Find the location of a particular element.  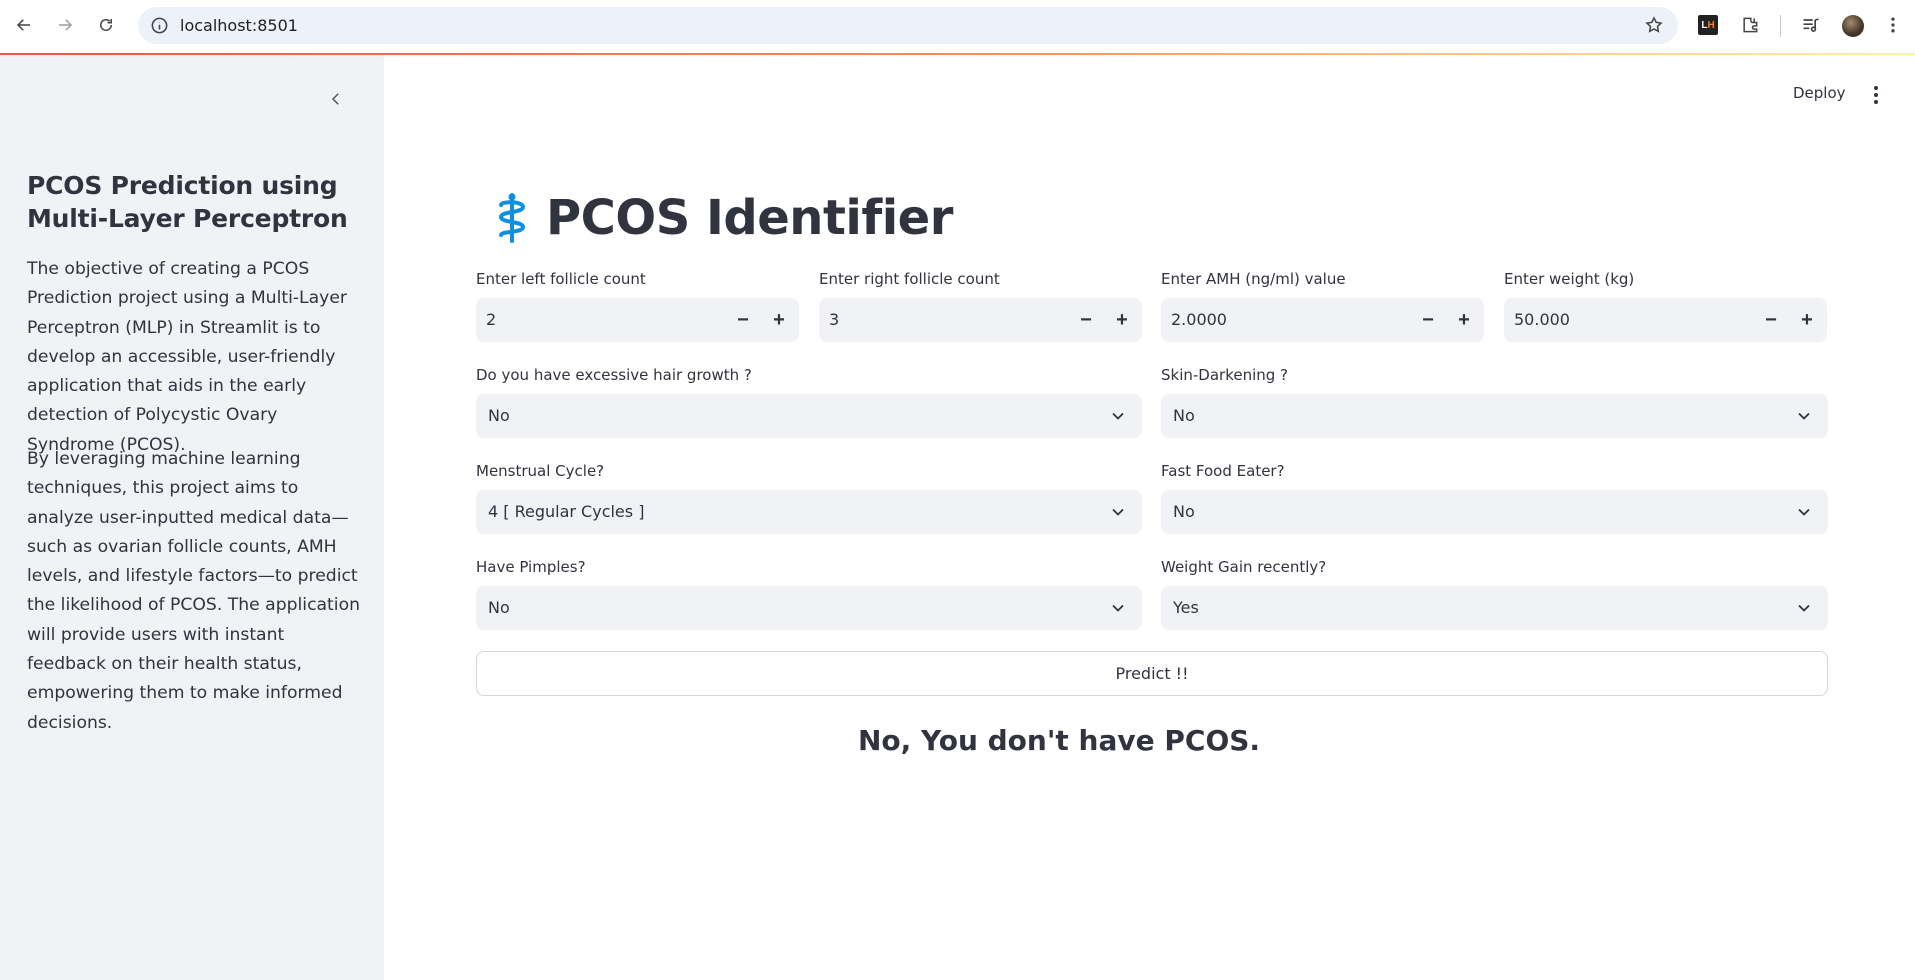

reload-icon is located at coordinates (106, 25).